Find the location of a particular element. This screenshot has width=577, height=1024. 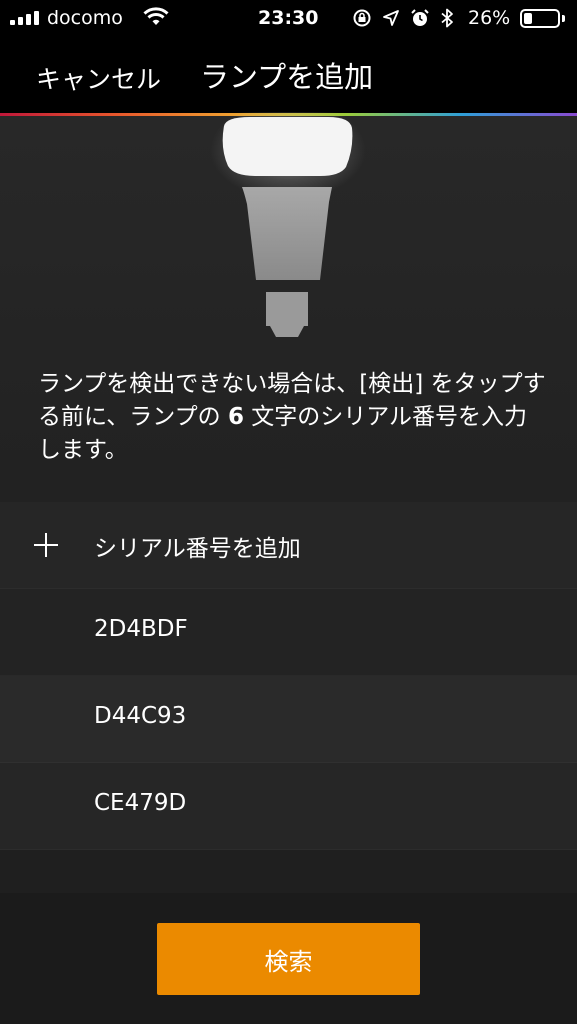

serial-number-row: CE479D is located at coordinates (288, 806).